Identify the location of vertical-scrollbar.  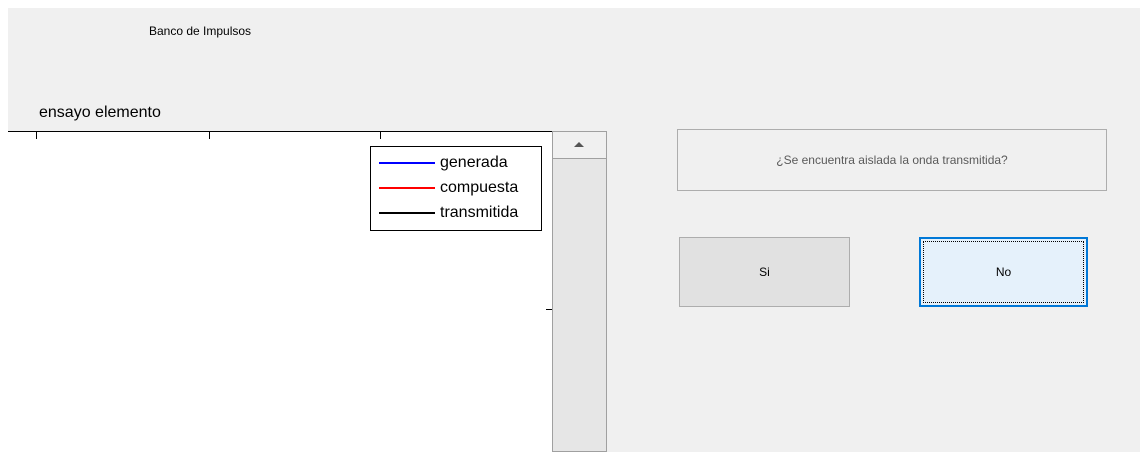
(579, 291).